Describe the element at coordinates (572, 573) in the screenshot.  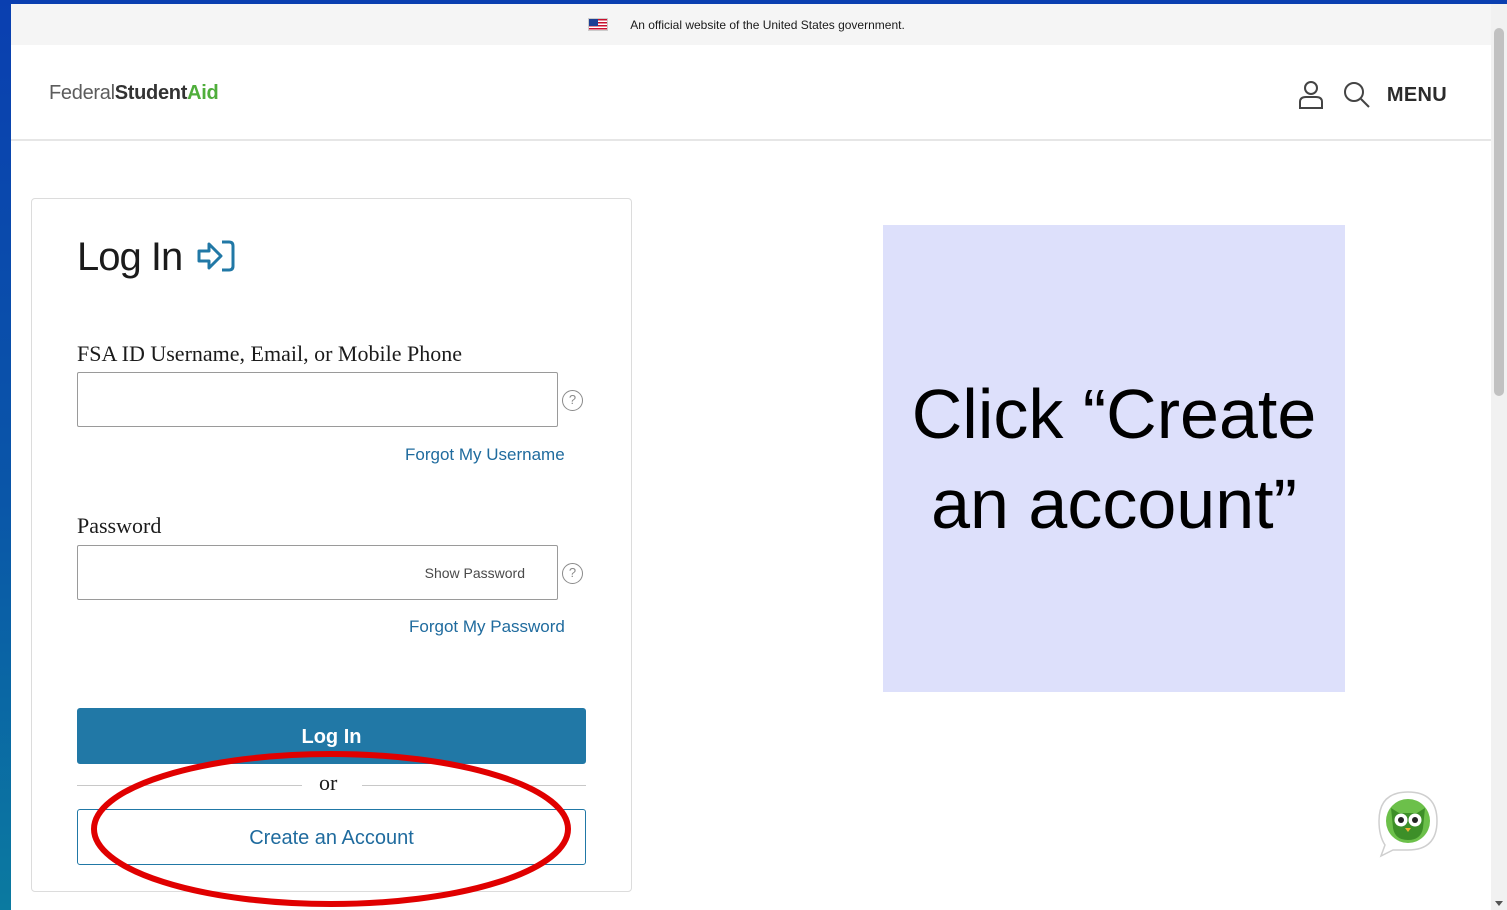
I see `password-help-icon: ?` at that location.